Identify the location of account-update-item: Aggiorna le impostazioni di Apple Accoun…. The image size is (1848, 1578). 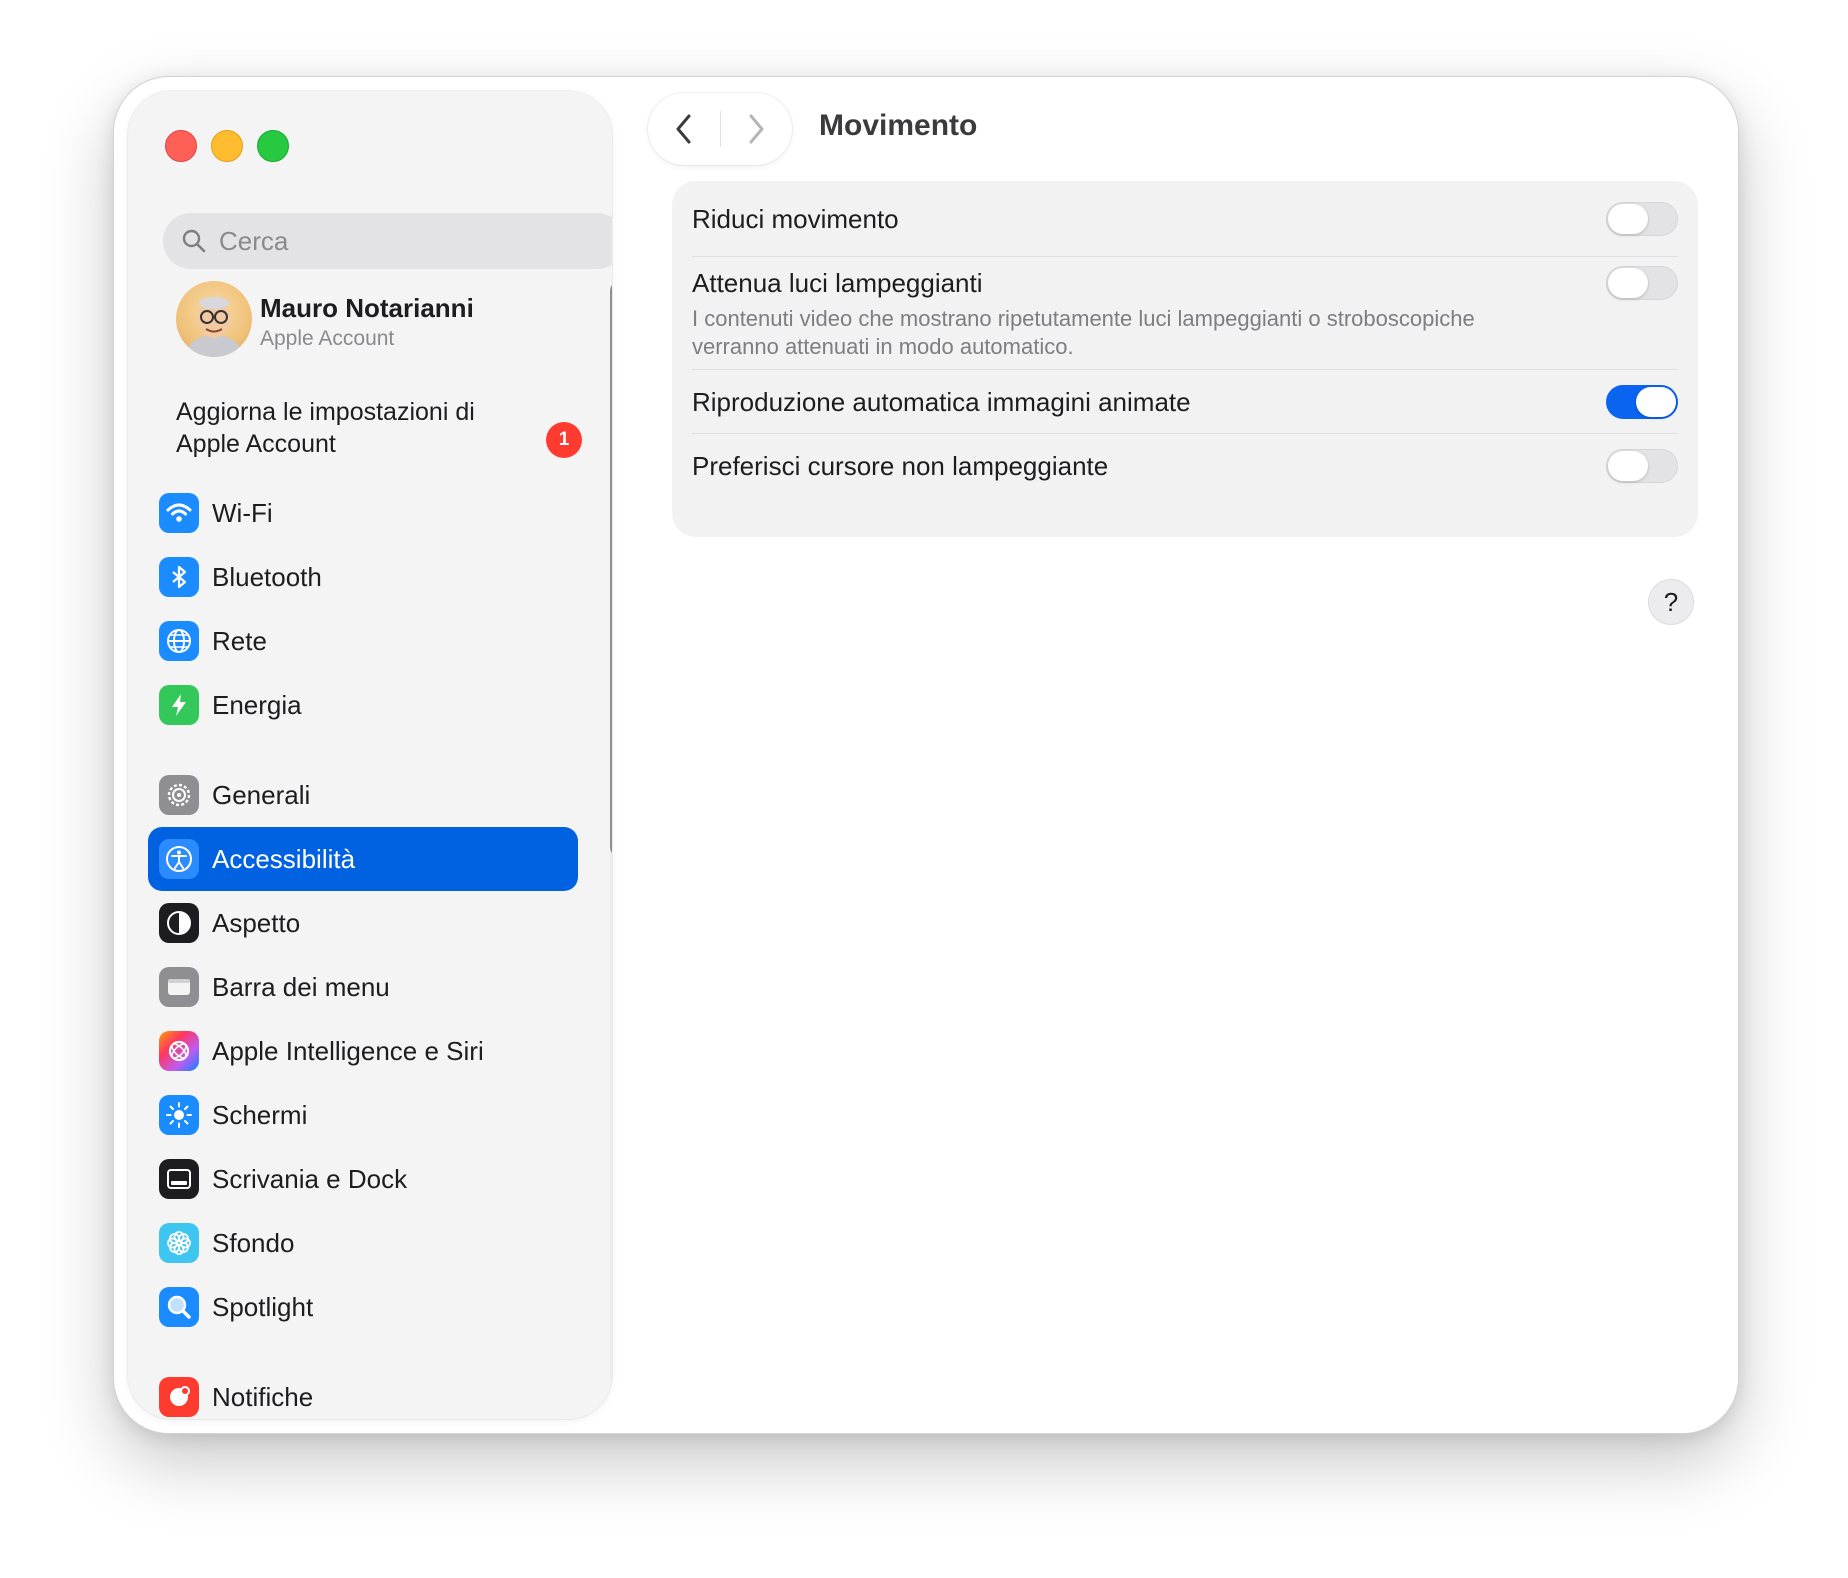
(379, 428).